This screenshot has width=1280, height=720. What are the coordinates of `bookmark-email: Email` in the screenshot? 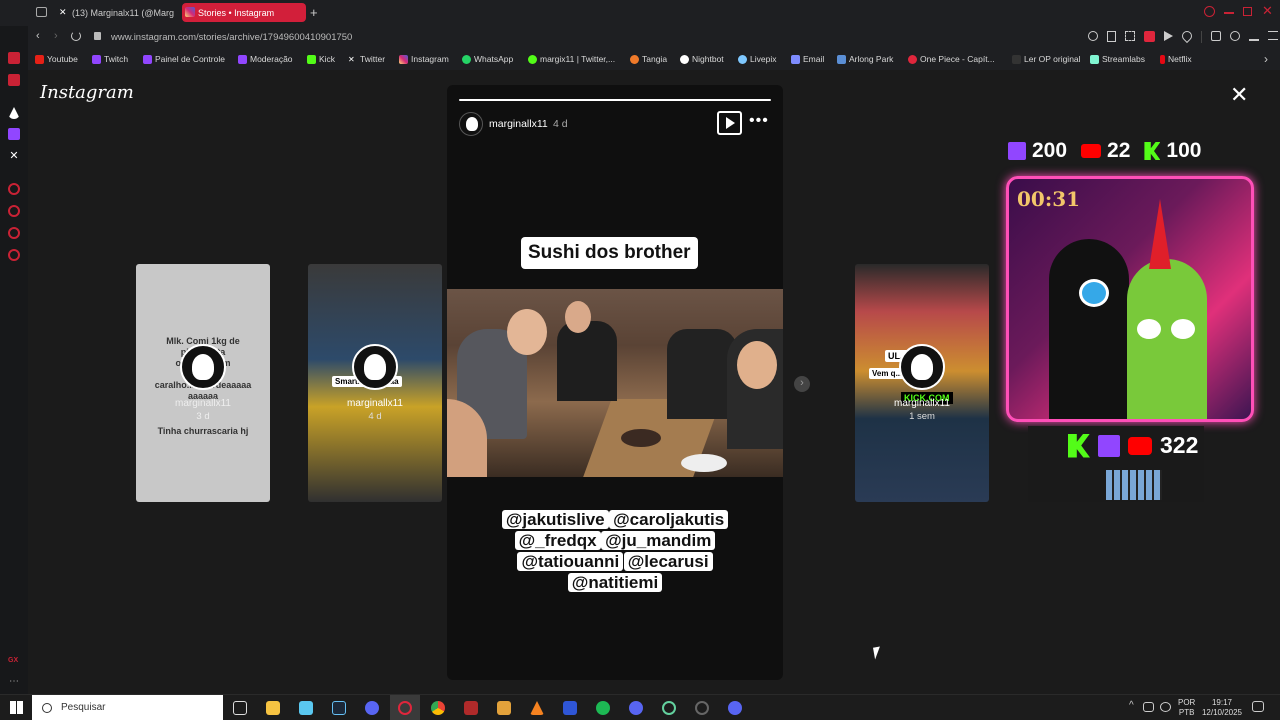 It's located at (807, 59).